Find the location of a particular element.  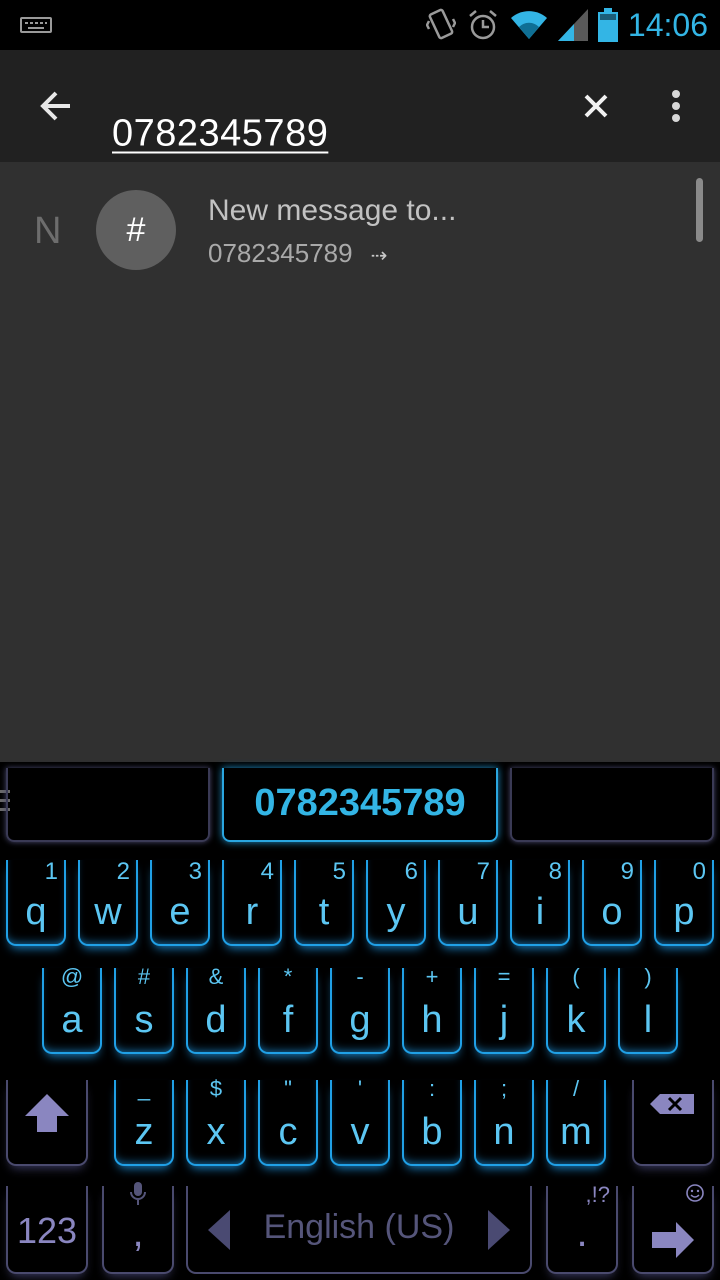

suggestion-word: 0782345789 is located at coordinates (360, 803).